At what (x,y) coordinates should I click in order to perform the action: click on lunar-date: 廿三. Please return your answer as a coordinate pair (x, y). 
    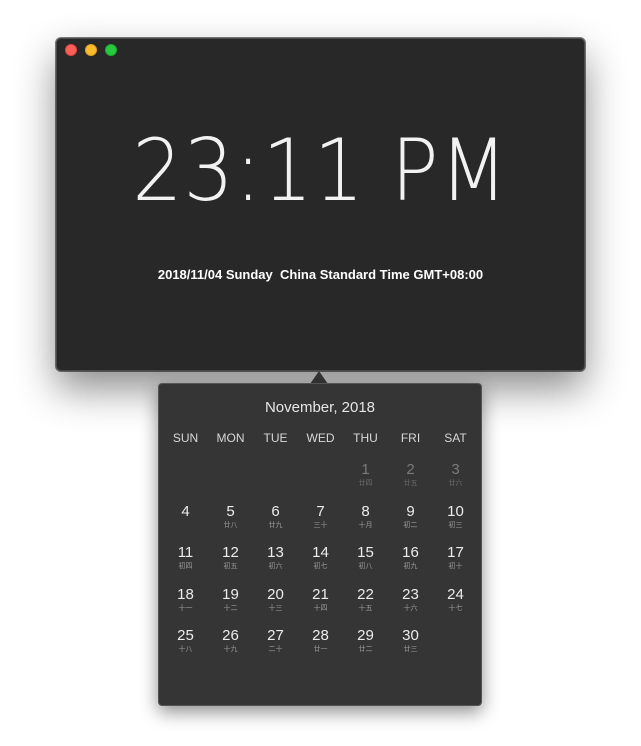
    Looking at the image, I should click on (410, 650).